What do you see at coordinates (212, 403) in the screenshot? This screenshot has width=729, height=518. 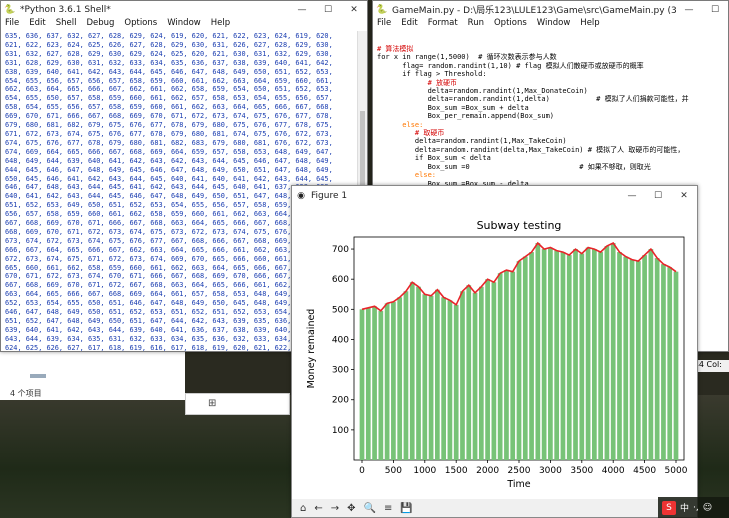 I see `window-icon: ⊞` at bounding box center [212, 403].